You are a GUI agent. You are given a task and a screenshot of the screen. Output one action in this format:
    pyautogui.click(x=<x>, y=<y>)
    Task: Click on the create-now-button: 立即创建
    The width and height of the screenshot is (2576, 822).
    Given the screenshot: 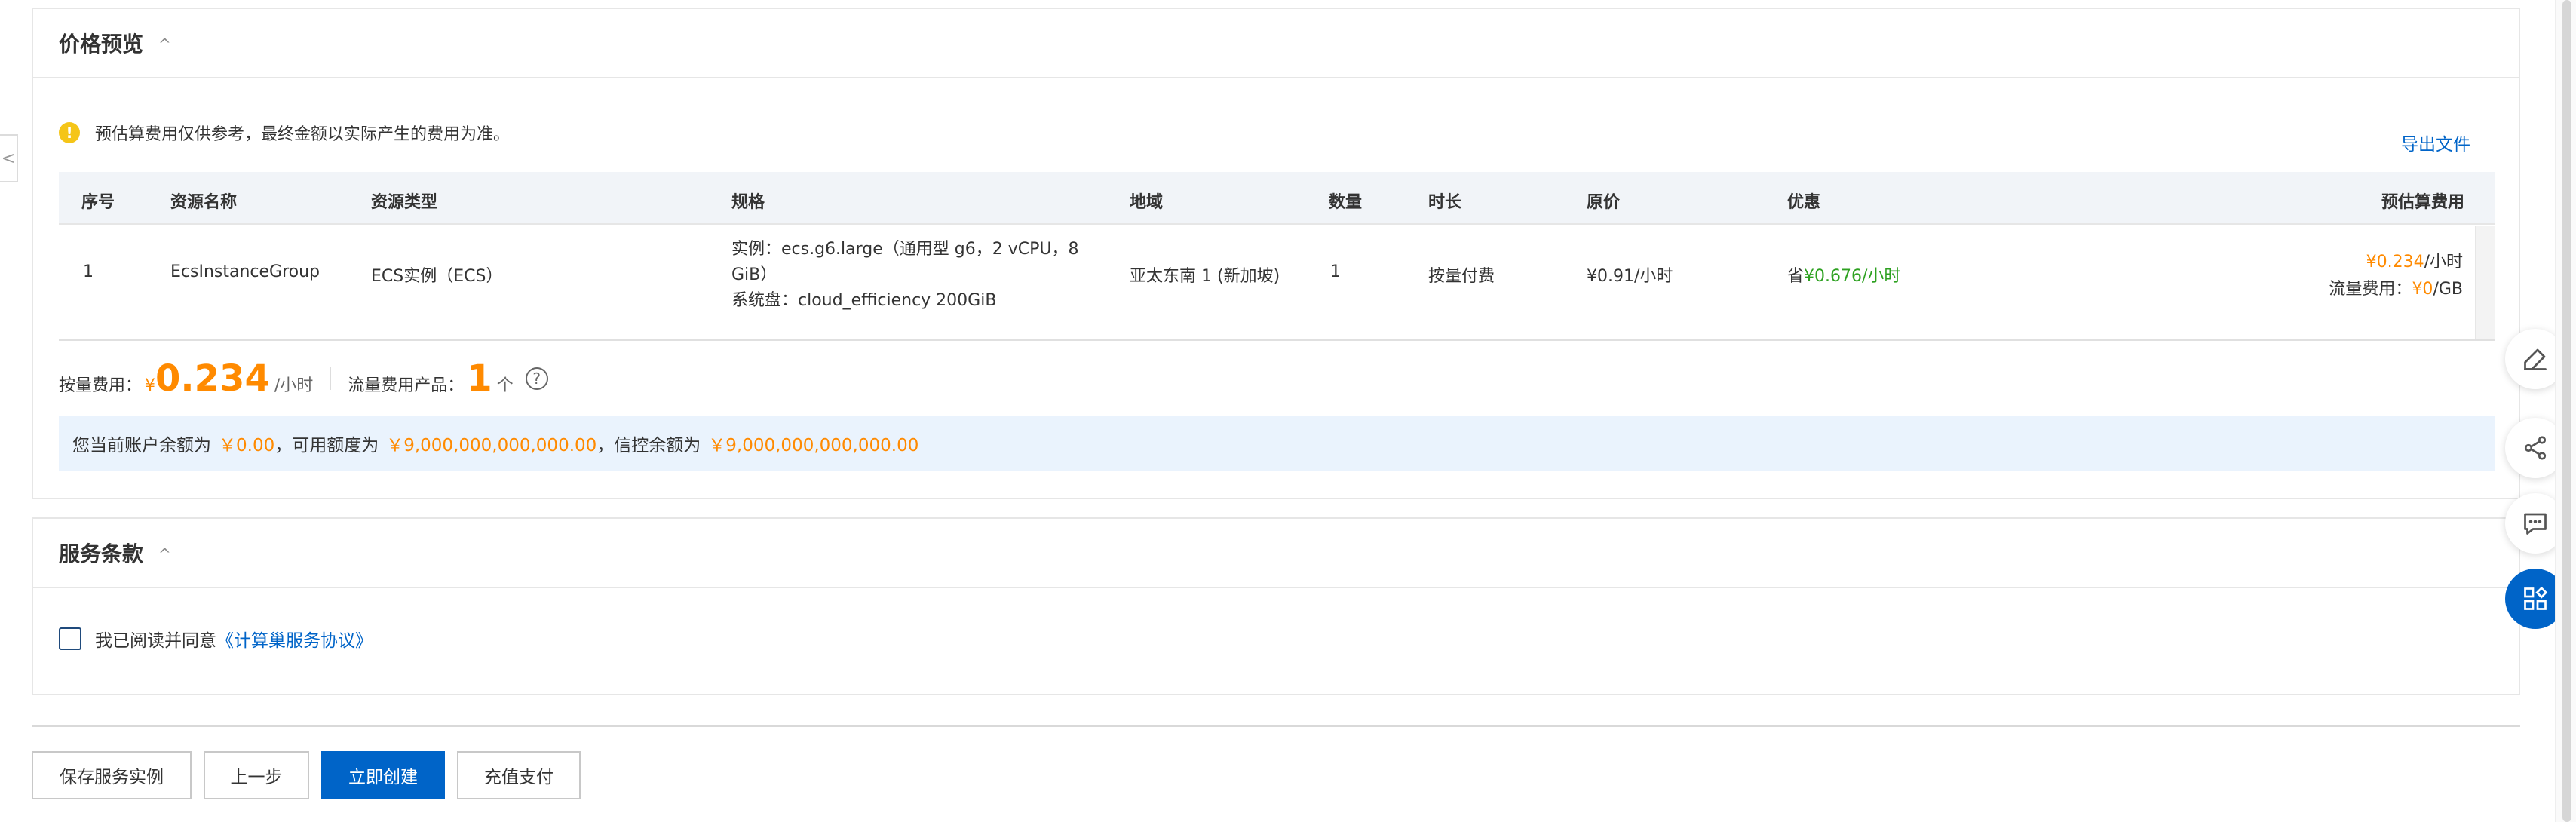 What is the action you would take?
    pyautogui.click(x=383, y=775)
    